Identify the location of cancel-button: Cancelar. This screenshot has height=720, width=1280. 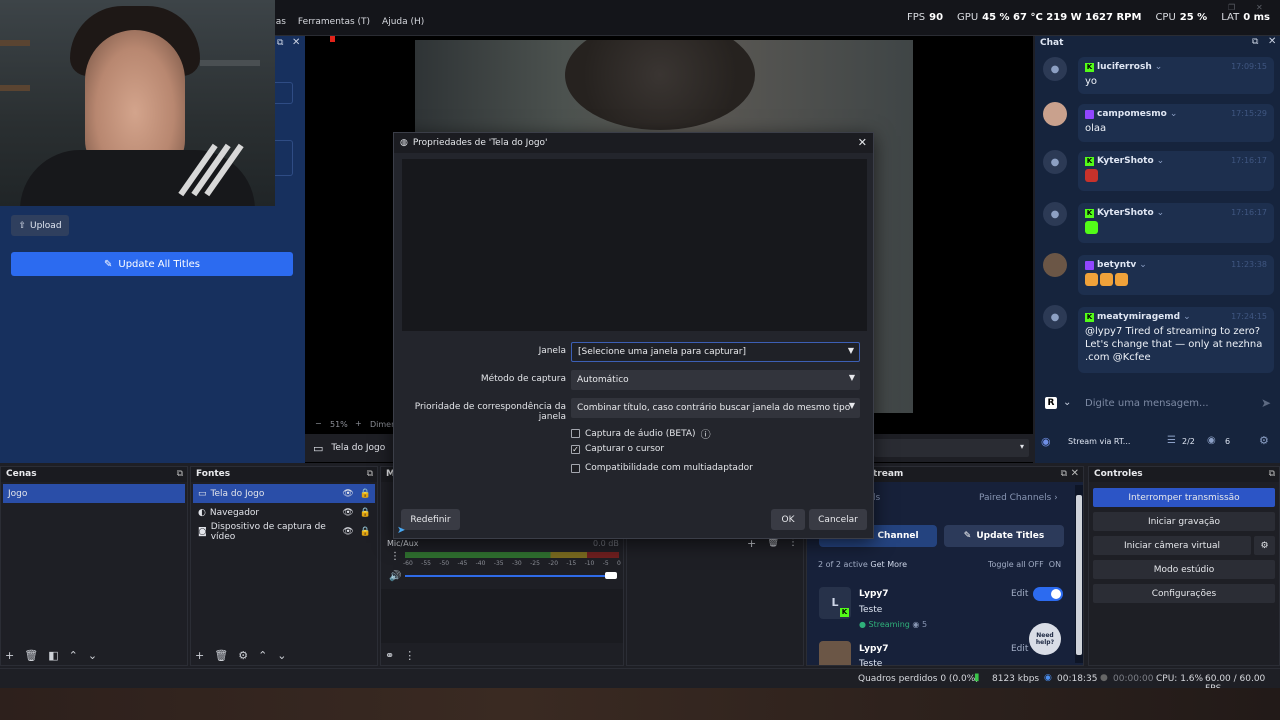
(838, 519).